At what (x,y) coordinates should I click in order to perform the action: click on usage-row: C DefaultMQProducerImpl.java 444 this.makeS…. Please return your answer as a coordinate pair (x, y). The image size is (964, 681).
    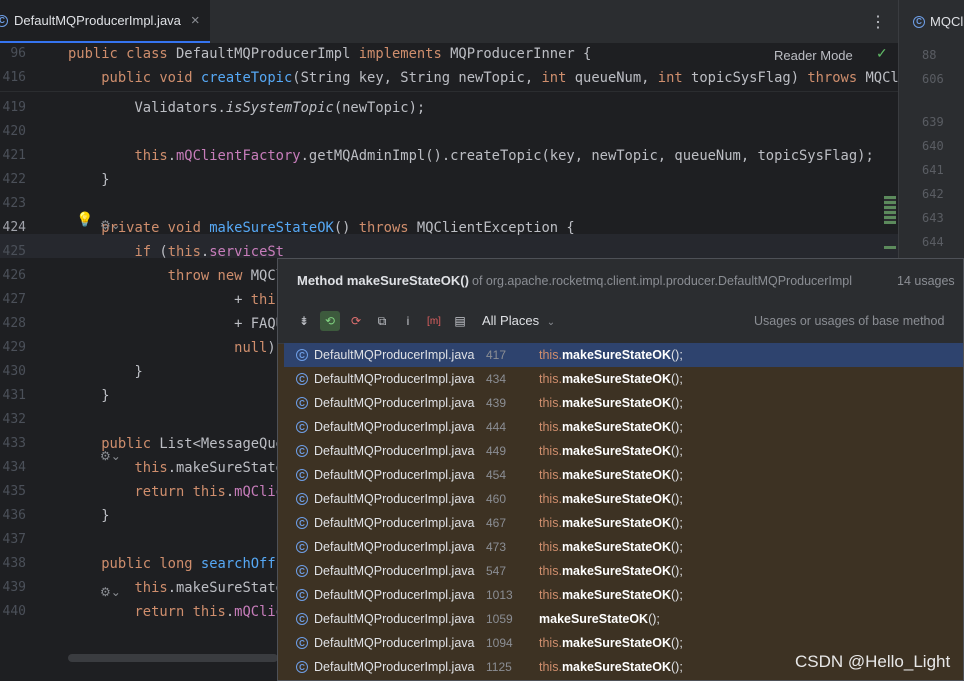
    Looking at the image, I should click on (623, 427).